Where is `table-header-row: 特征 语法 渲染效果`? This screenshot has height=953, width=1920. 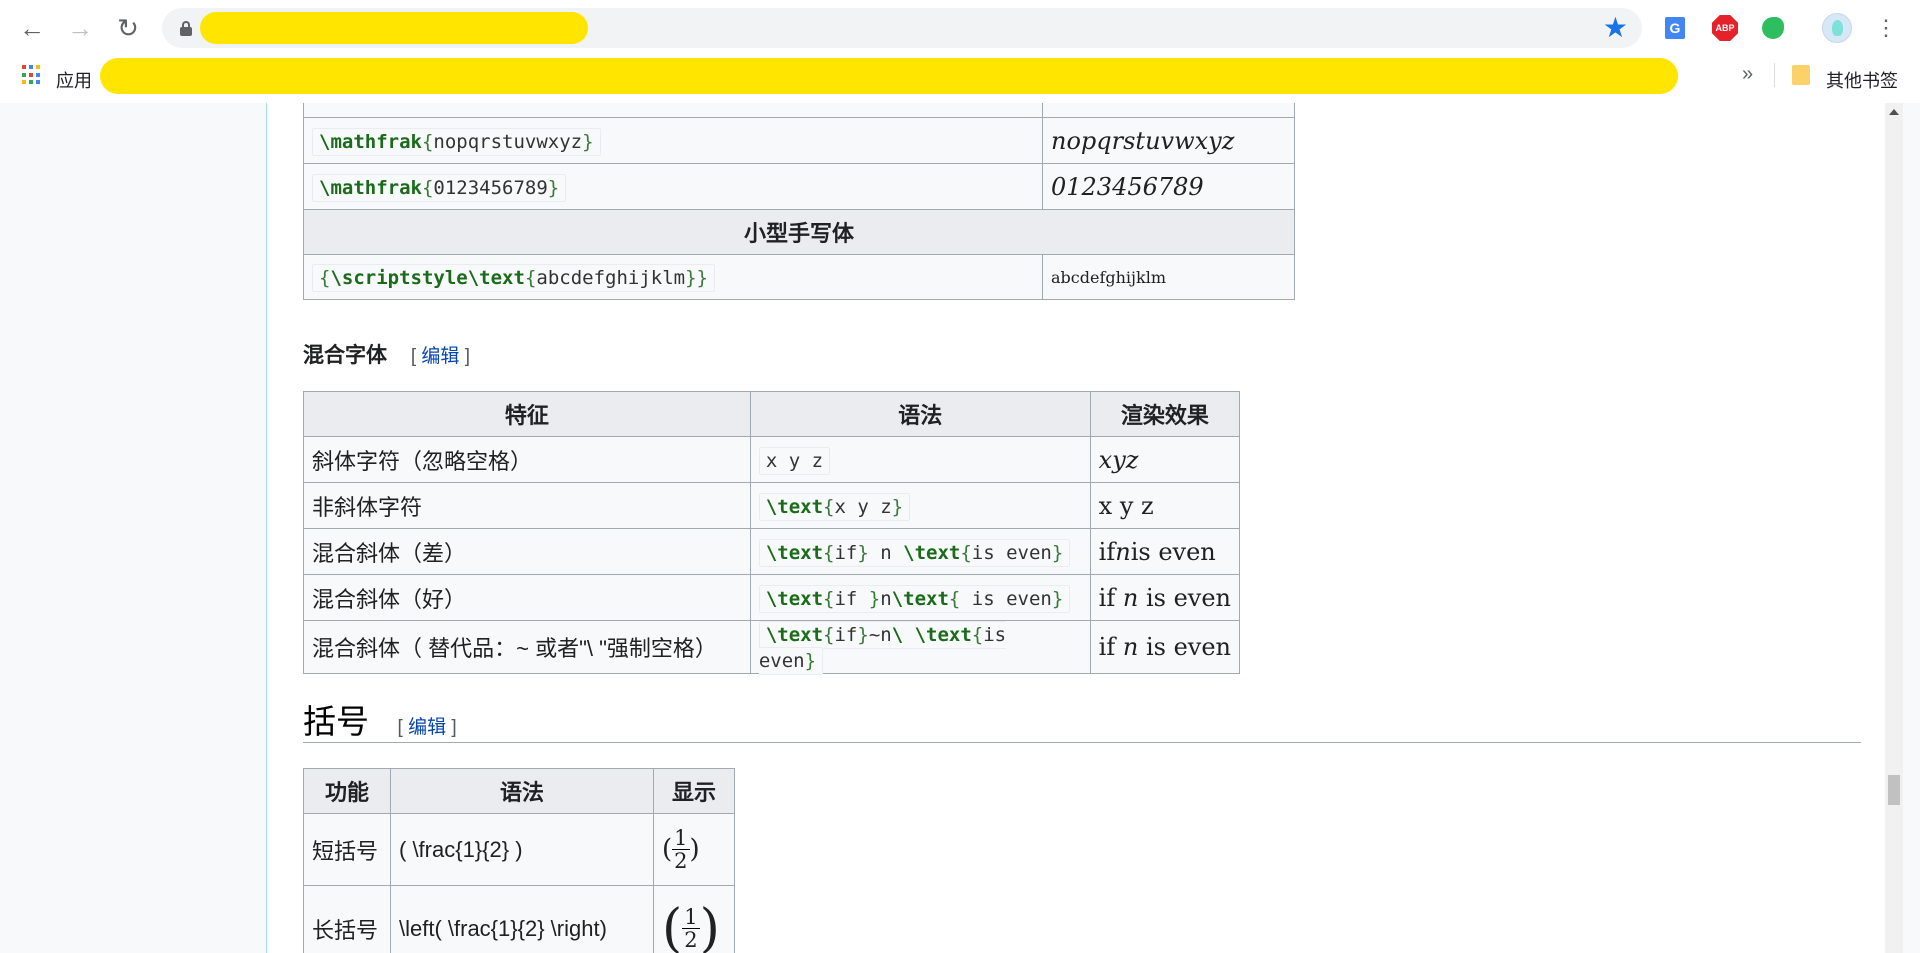
table-header-row: 特征 语法 渲染效果 is located at coordinates (772, 414).